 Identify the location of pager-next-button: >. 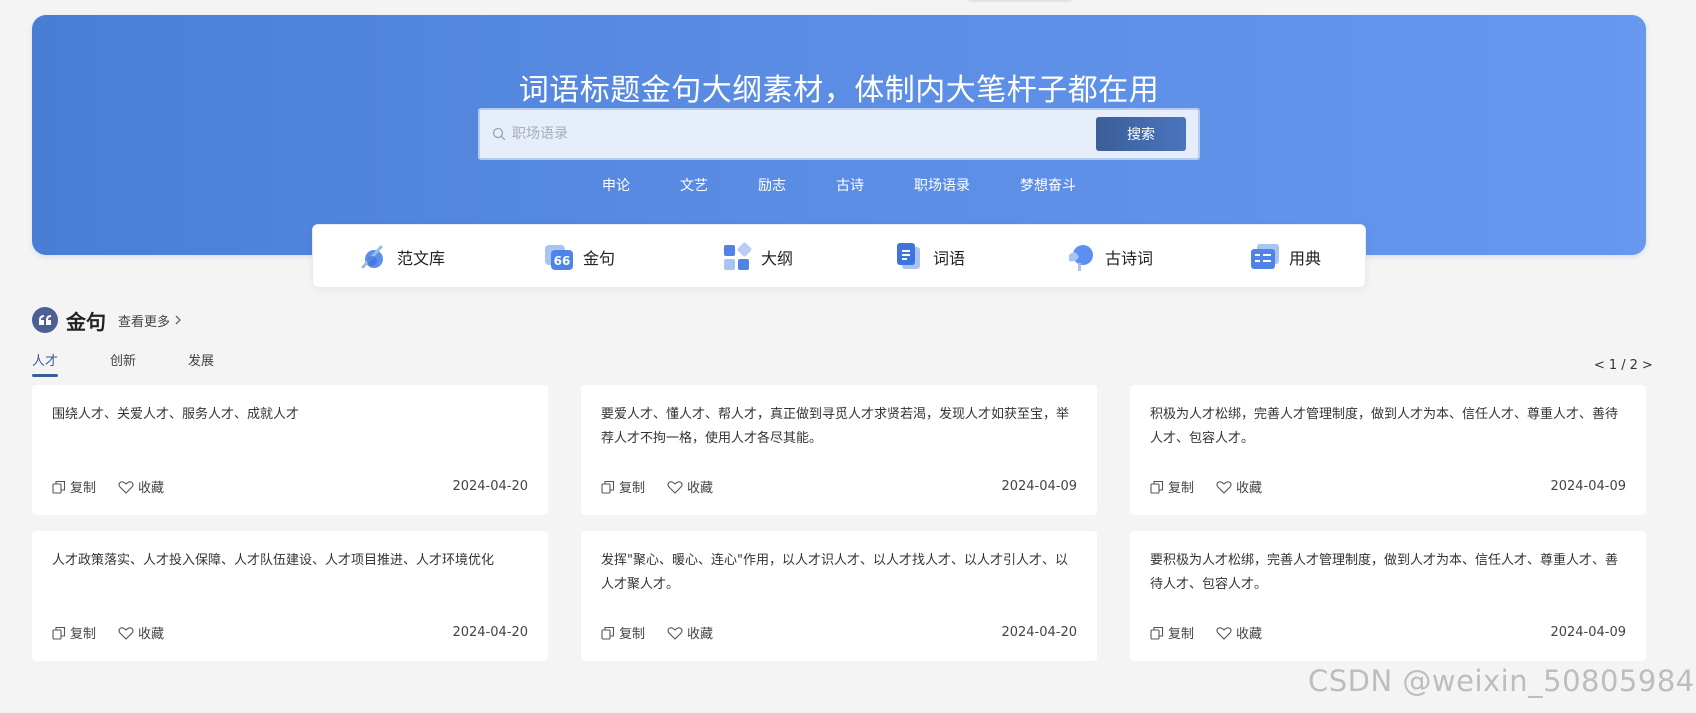
(1647, 365).